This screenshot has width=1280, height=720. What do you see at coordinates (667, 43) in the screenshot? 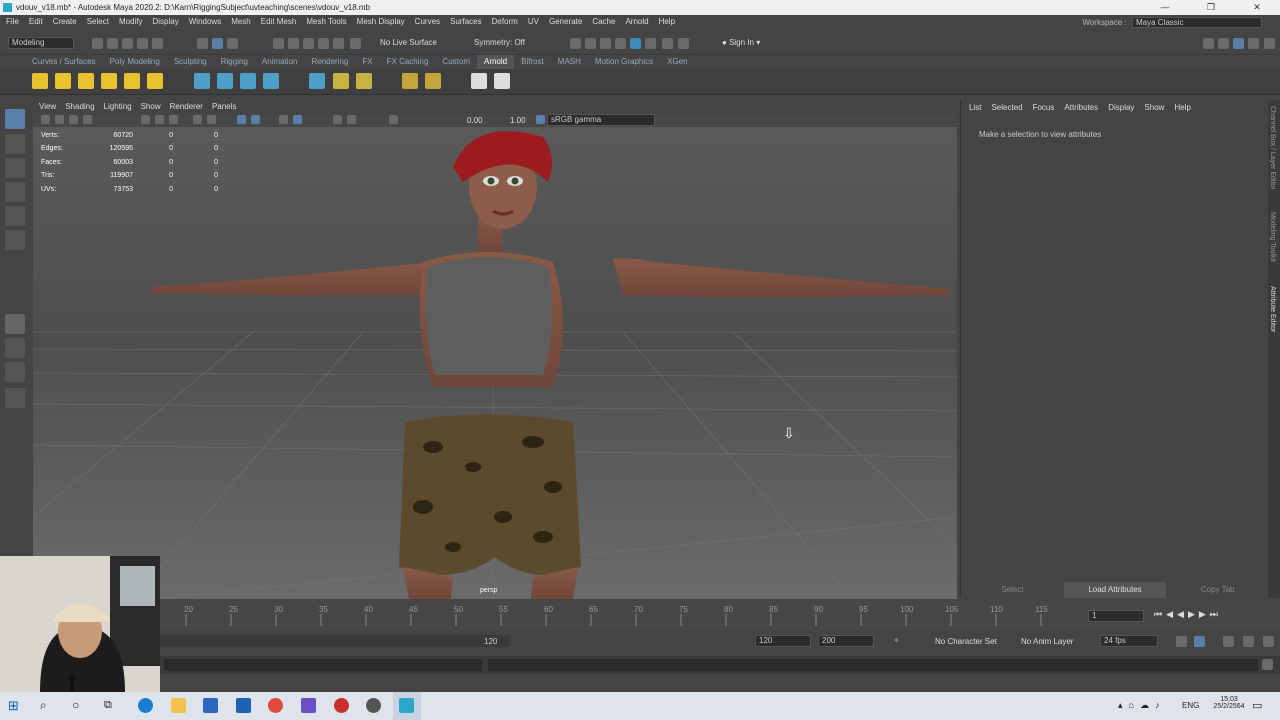
I see `arnold-ipr-icon` at bounding box center [667, 43].